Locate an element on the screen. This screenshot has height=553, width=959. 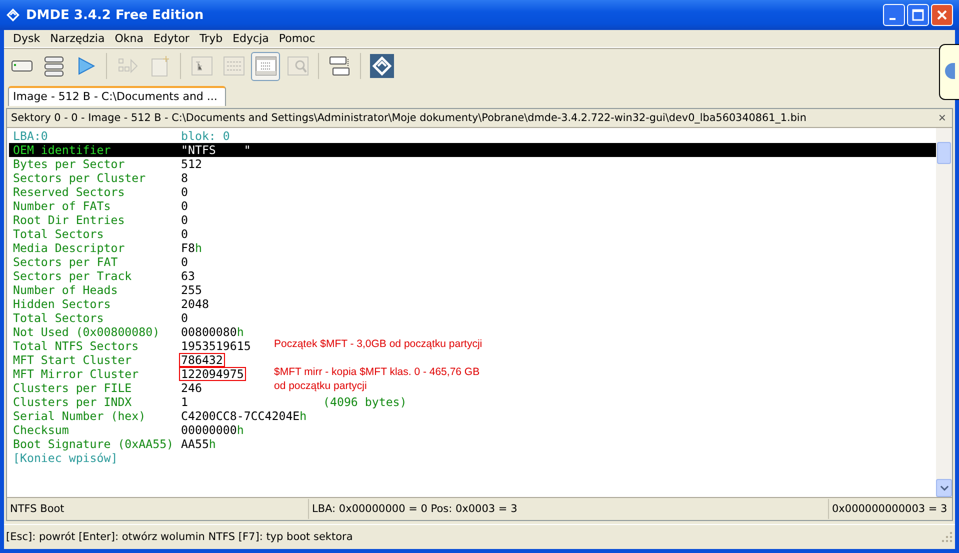
maximize-icon is located at coordinates (918, 15).